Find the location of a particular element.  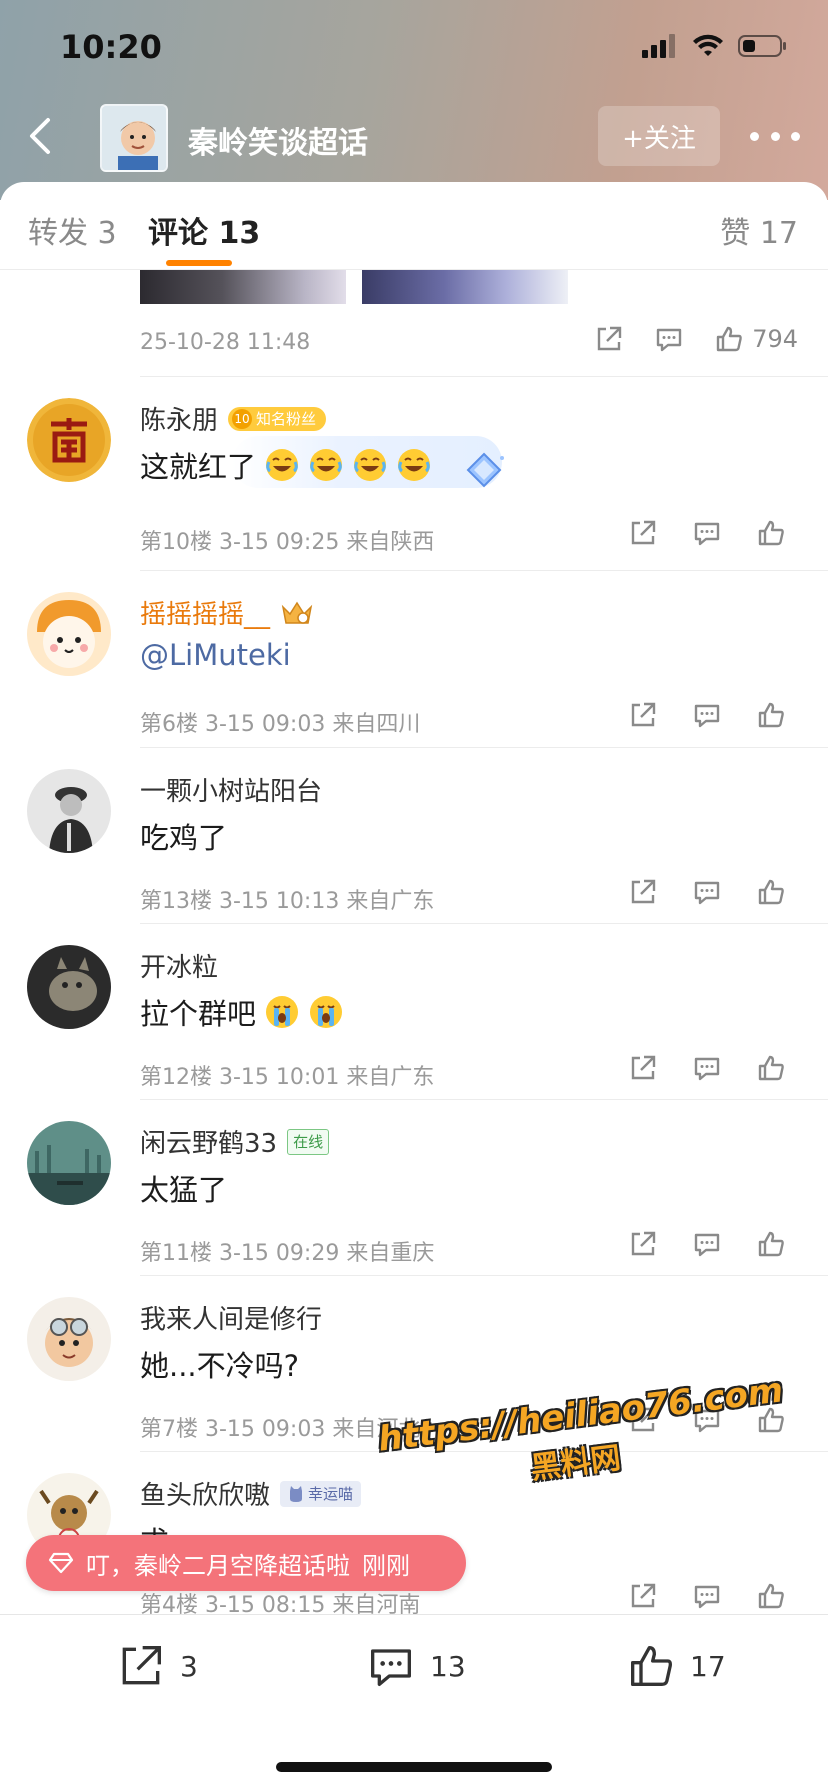

status-bar: 10:20 is located at coordinates (414, 50).